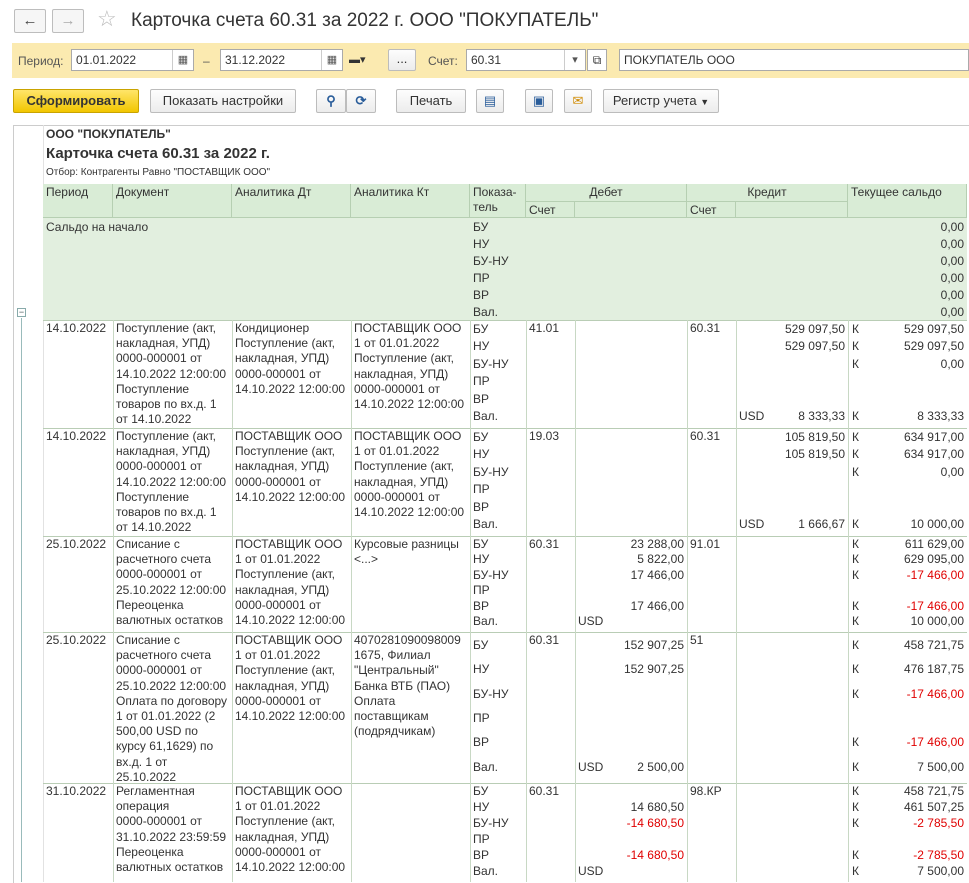 The height and width of the screenshot is (883, 969). What do you see at coordinates (481, 742) in the screenshot?
I see `cell-line: ВР` at bounding box center [481, 742].